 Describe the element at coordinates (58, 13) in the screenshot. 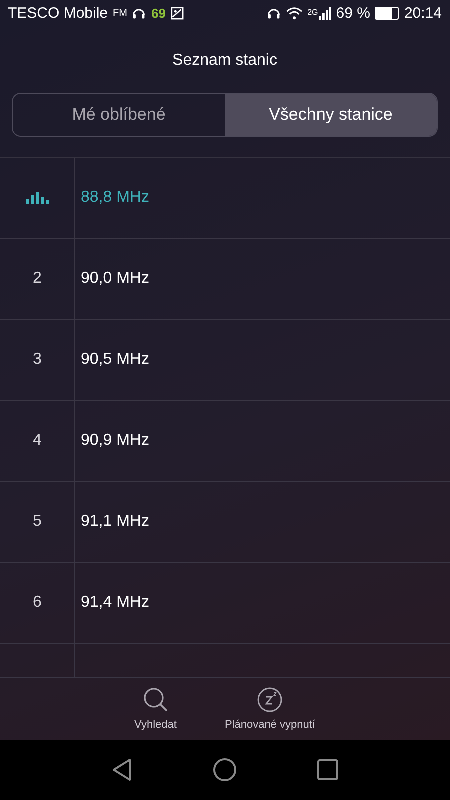

I see `carrier-name: TESCO Mobile` at that location.